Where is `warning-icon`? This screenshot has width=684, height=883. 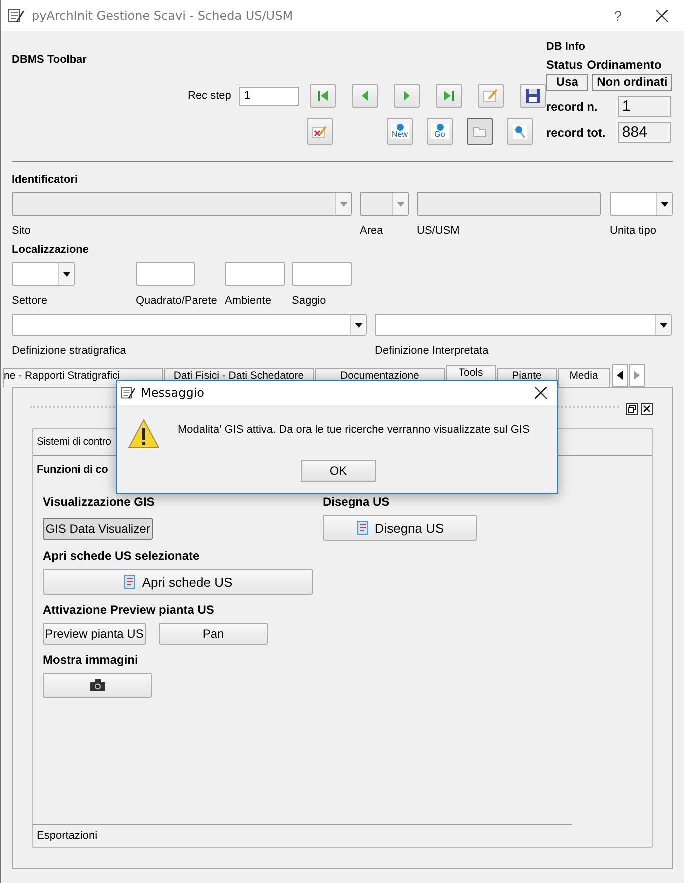 warning-icon is located at coordinates (144, 434).